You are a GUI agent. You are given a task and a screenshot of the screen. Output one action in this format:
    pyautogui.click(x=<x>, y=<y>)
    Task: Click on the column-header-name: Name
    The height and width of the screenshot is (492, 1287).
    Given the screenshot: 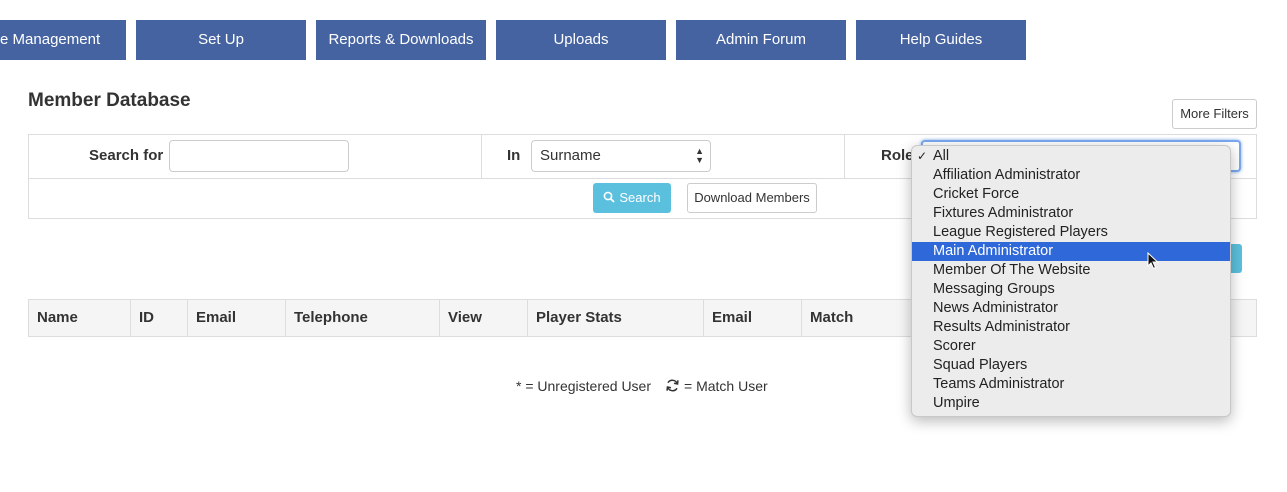 What is the action you would take?
    pyautogui.click(x=80, y=318)
    